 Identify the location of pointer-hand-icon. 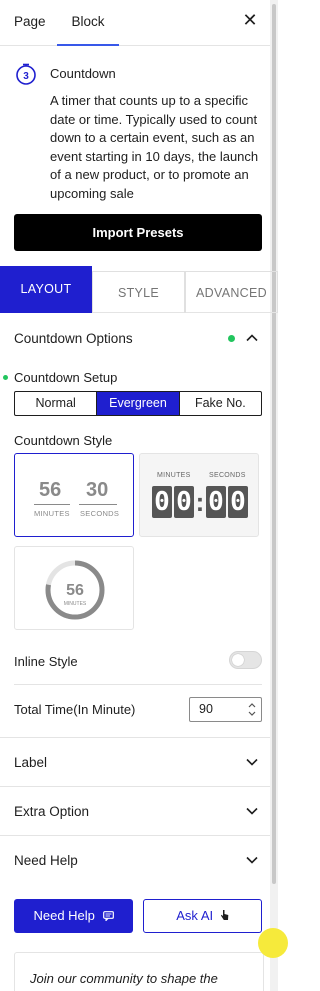
(224, 915).